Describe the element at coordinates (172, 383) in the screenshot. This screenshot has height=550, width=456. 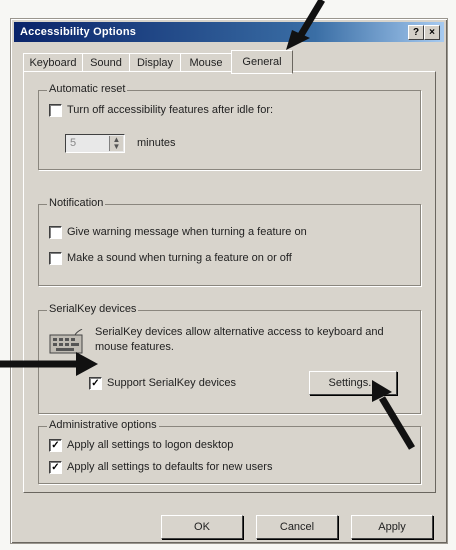
I see `support-serialkey-label: Support SerialKey devices` at that location.